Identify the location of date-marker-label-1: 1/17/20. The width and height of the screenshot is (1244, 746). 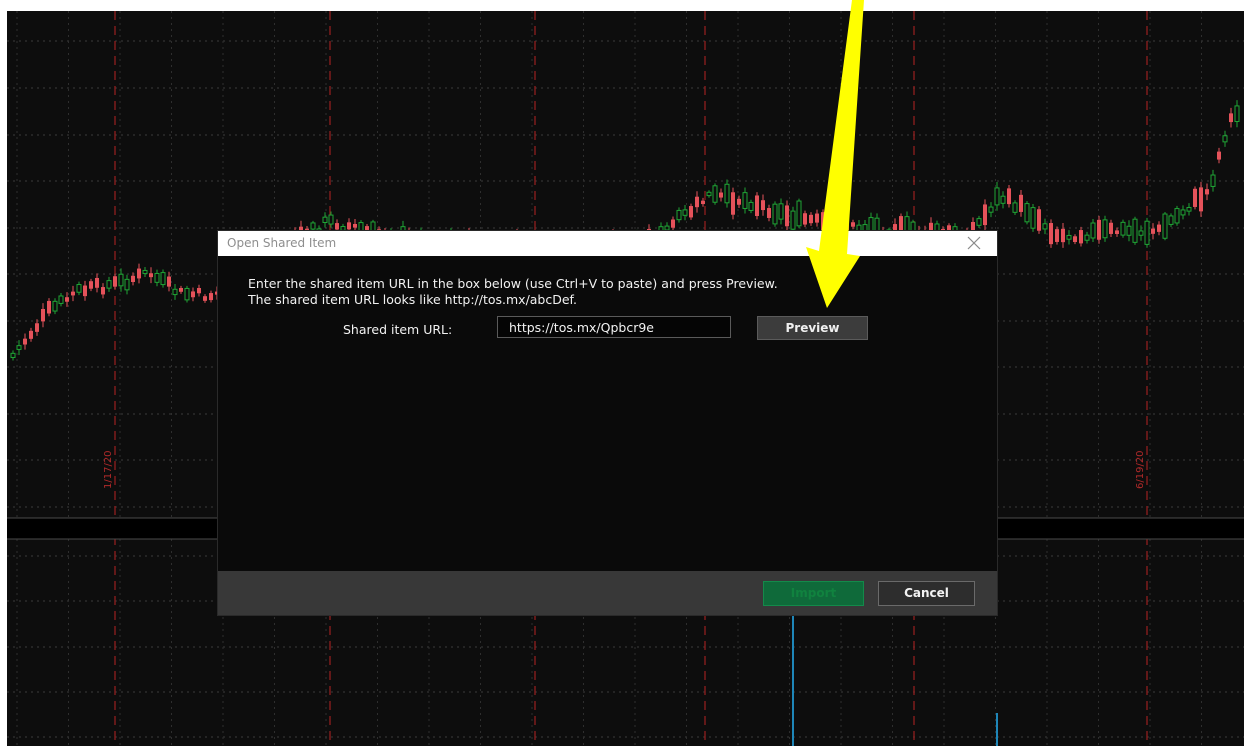
(108, 469).